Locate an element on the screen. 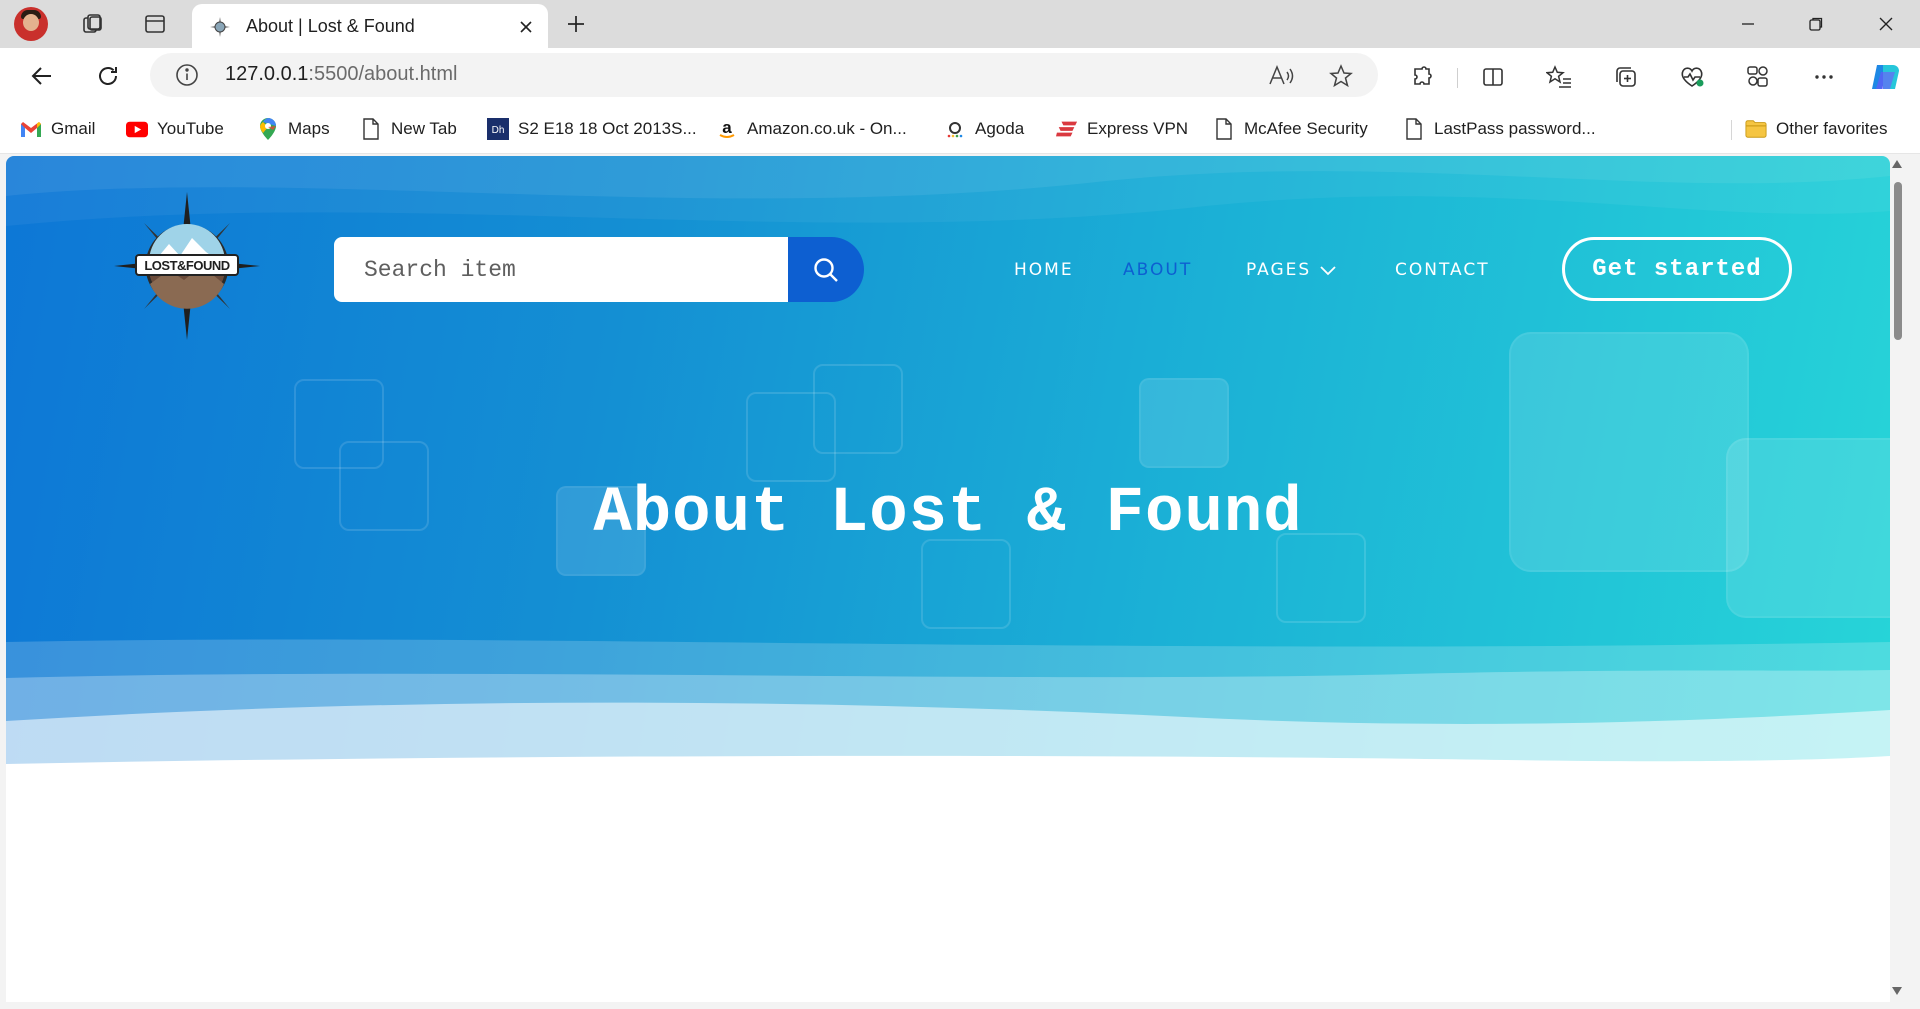 The image size is (1920, 1009). search-bar is located at coordinates (599, 269).